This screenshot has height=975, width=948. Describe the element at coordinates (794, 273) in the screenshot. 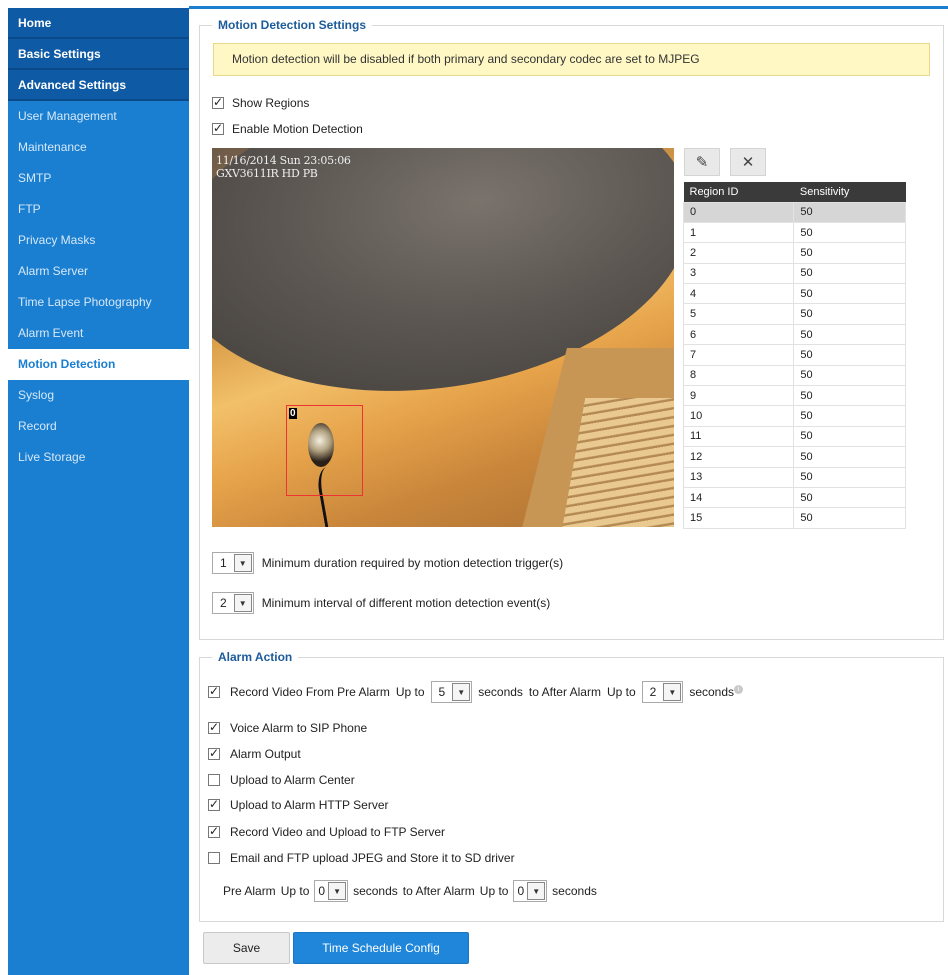

I see `table-row: 3 50` at that location.